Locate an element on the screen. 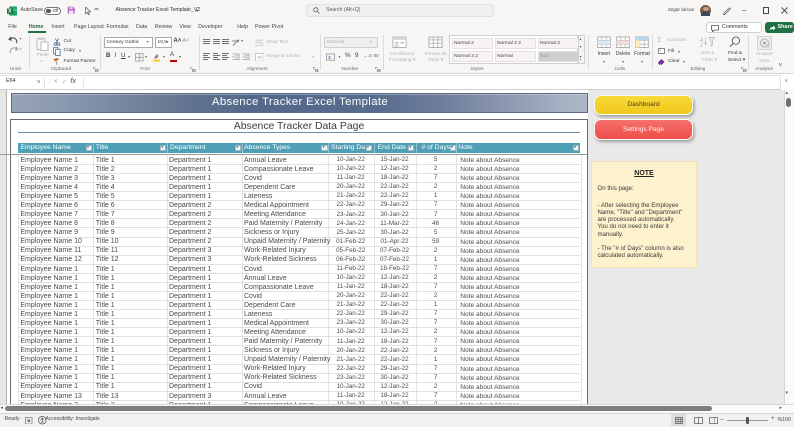 The image size is (794, 427). svg-text: Z is located at coordinates (701, 45).